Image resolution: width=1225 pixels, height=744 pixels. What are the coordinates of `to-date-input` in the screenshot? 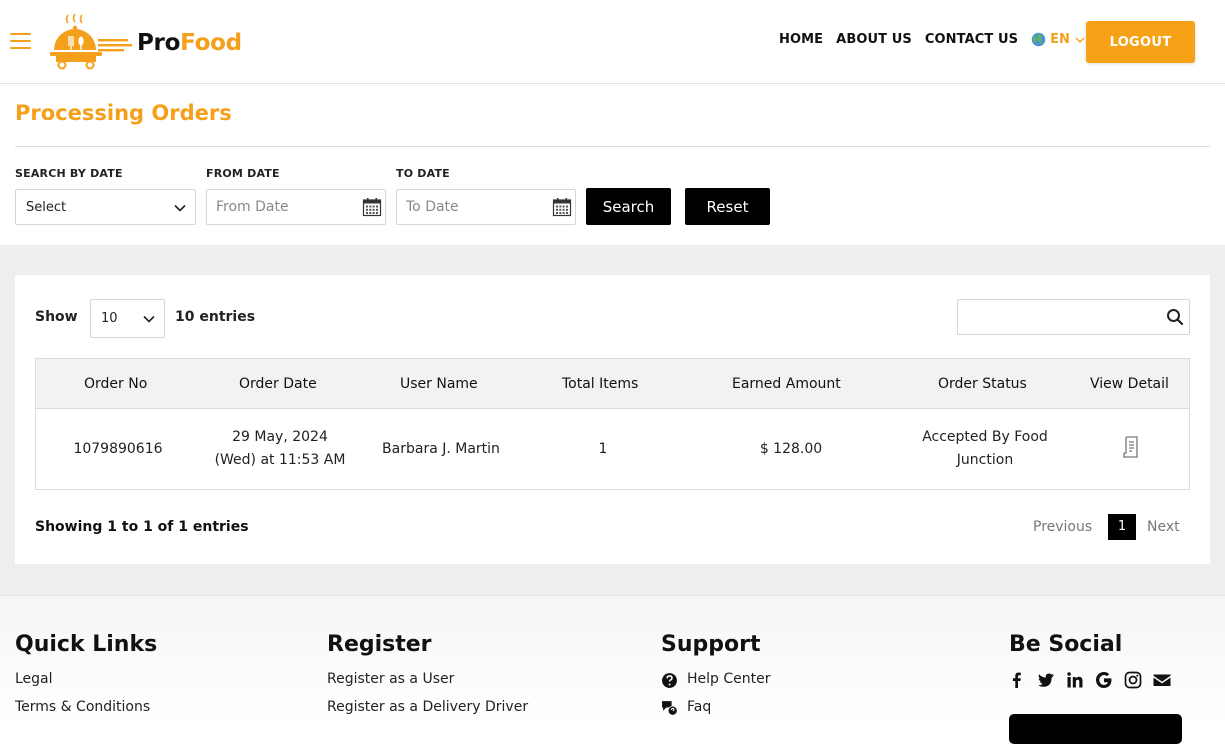 It's located at (472, 207).